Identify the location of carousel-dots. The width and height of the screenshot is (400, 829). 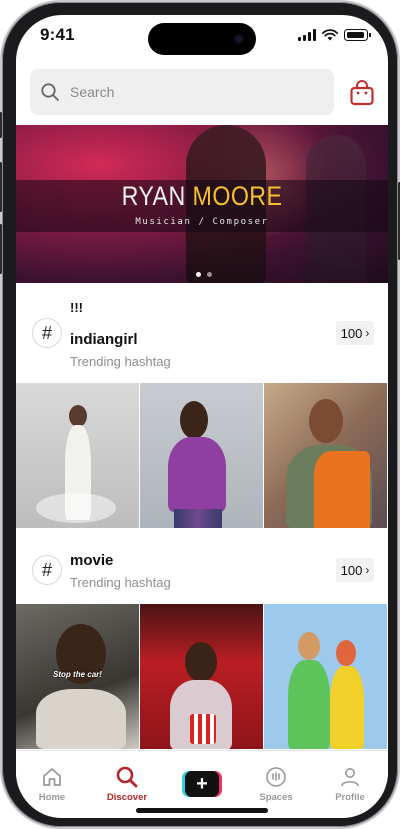
(204, 274).